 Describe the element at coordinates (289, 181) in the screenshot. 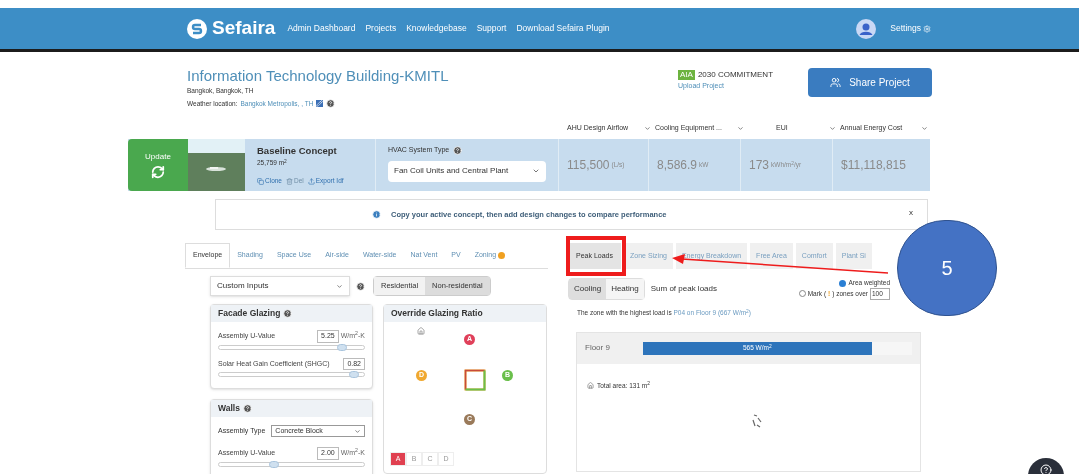

I see `trash-icon` at that location.